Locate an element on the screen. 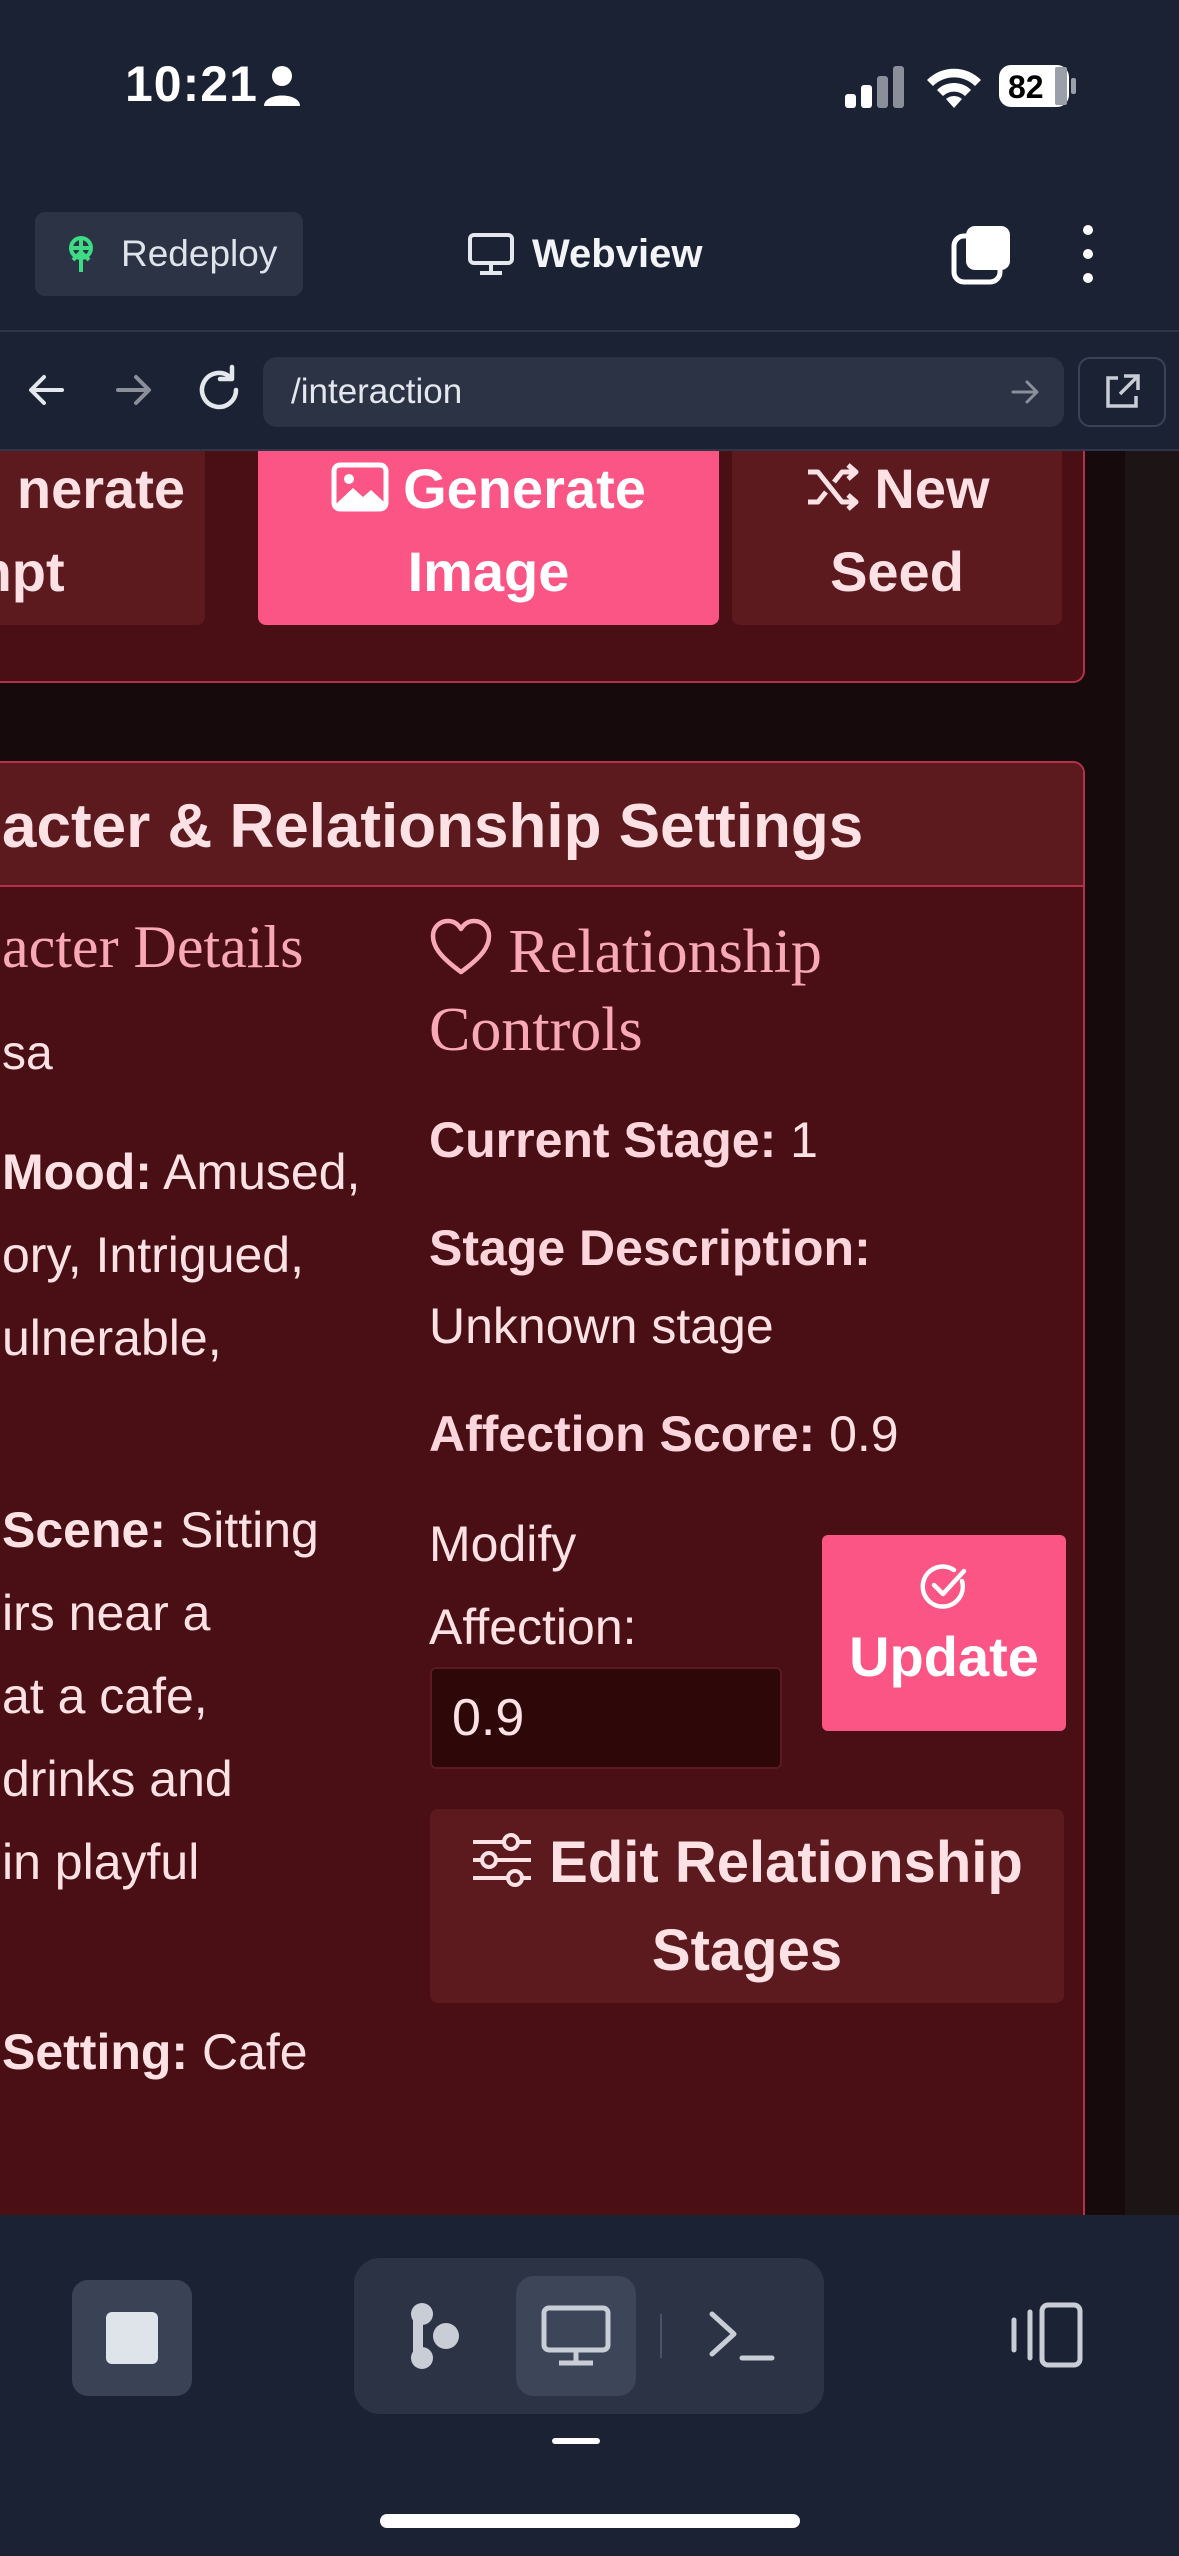 This screenshot has height=2556, width=1179. action-panel: nerate mpt Generate Image New Seed is located at coordinates (542, 567).